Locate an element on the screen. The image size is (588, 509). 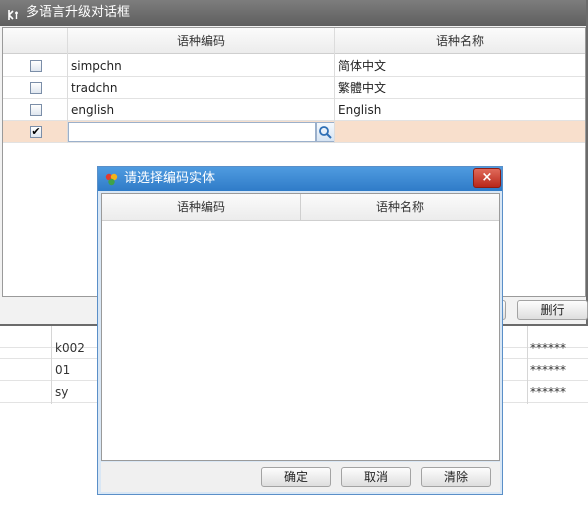
cancel-button: 取消 is located at coordinates (376, 477).